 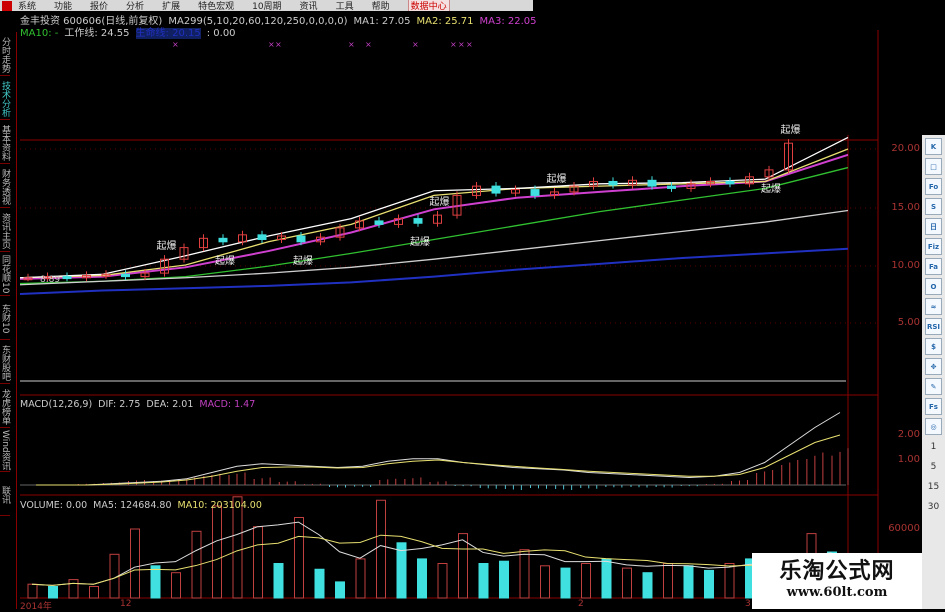 I want to click on toolbar-button: Fo, so click(x=933, y=186).